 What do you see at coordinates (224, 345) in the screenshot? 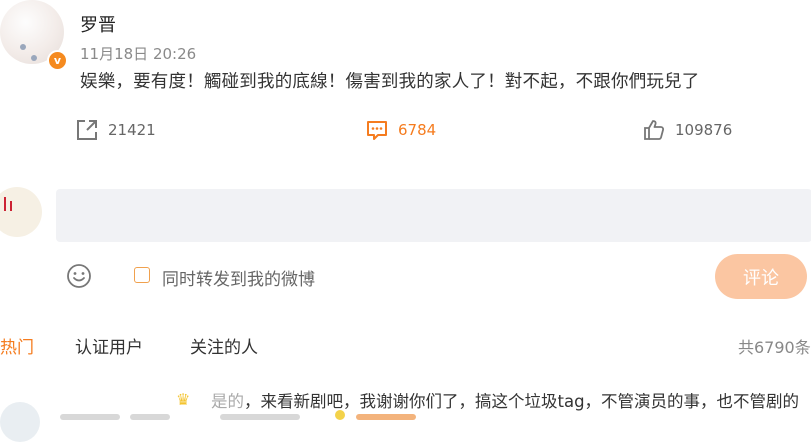
I see `tab-following: 关注的人` at bounding box center [224, 345].